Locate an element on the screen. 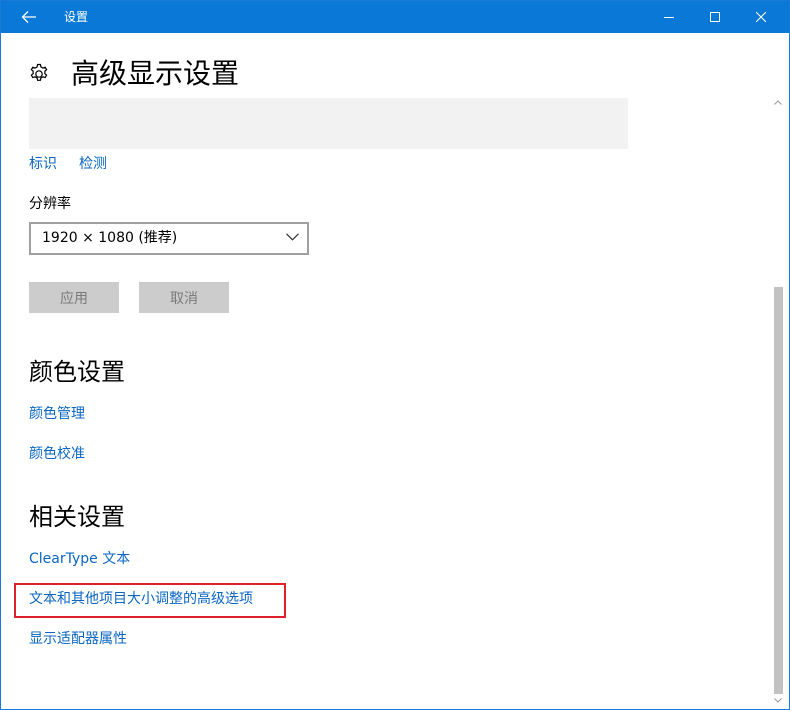 The width and height of the screenshot is (790, 710). arrow-left-icon is located at coordinates (28, 17).